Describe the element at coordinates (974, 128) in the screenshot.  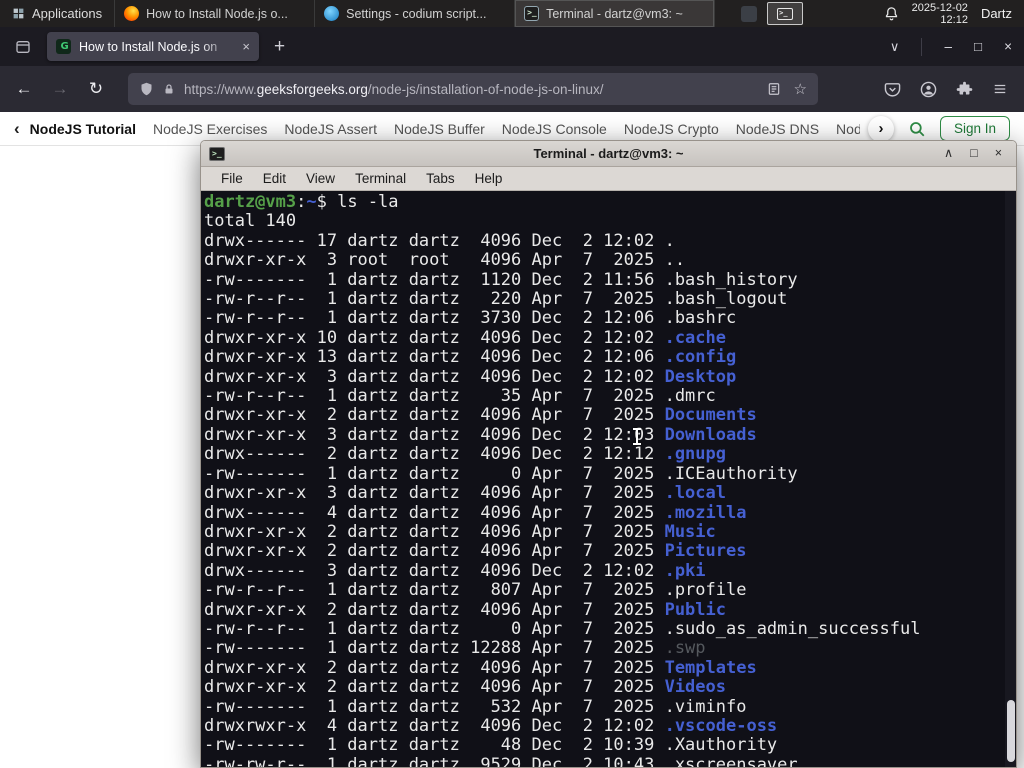
I see `sign-in-button: Sign In` at that location.